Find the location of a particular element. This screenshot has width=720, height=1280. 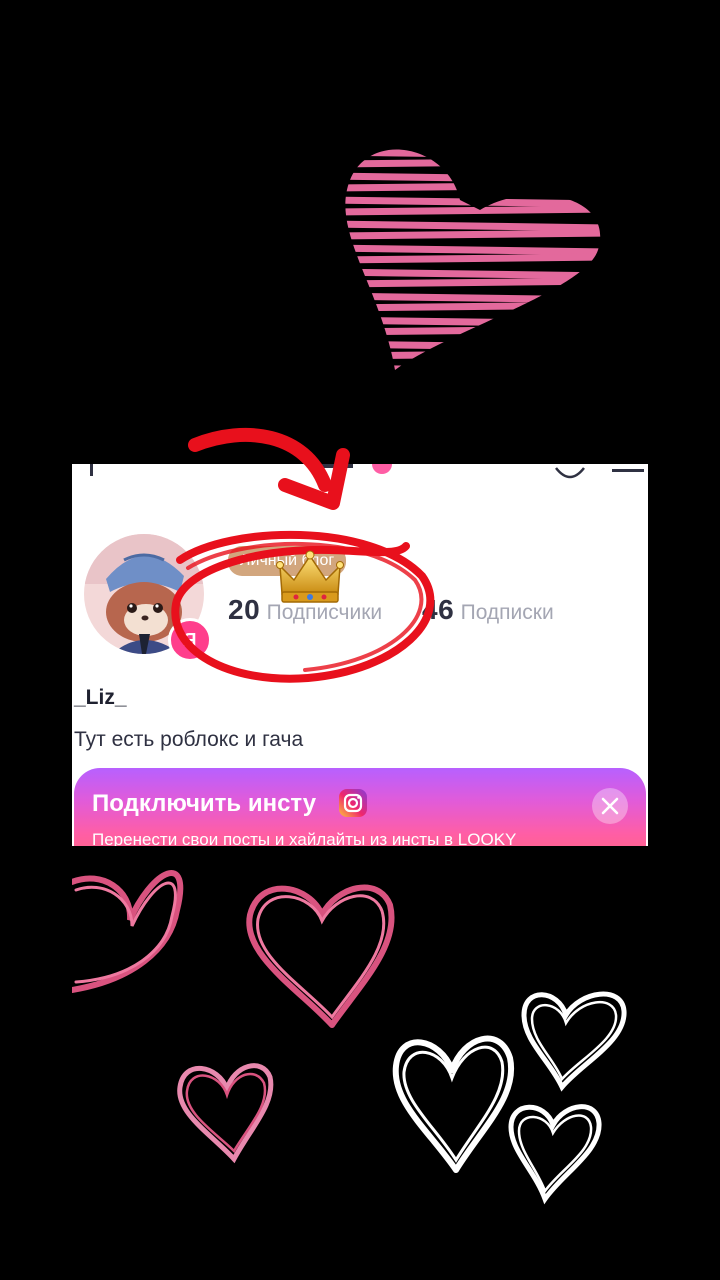

menu-icon is located at coordinates (628, 470).